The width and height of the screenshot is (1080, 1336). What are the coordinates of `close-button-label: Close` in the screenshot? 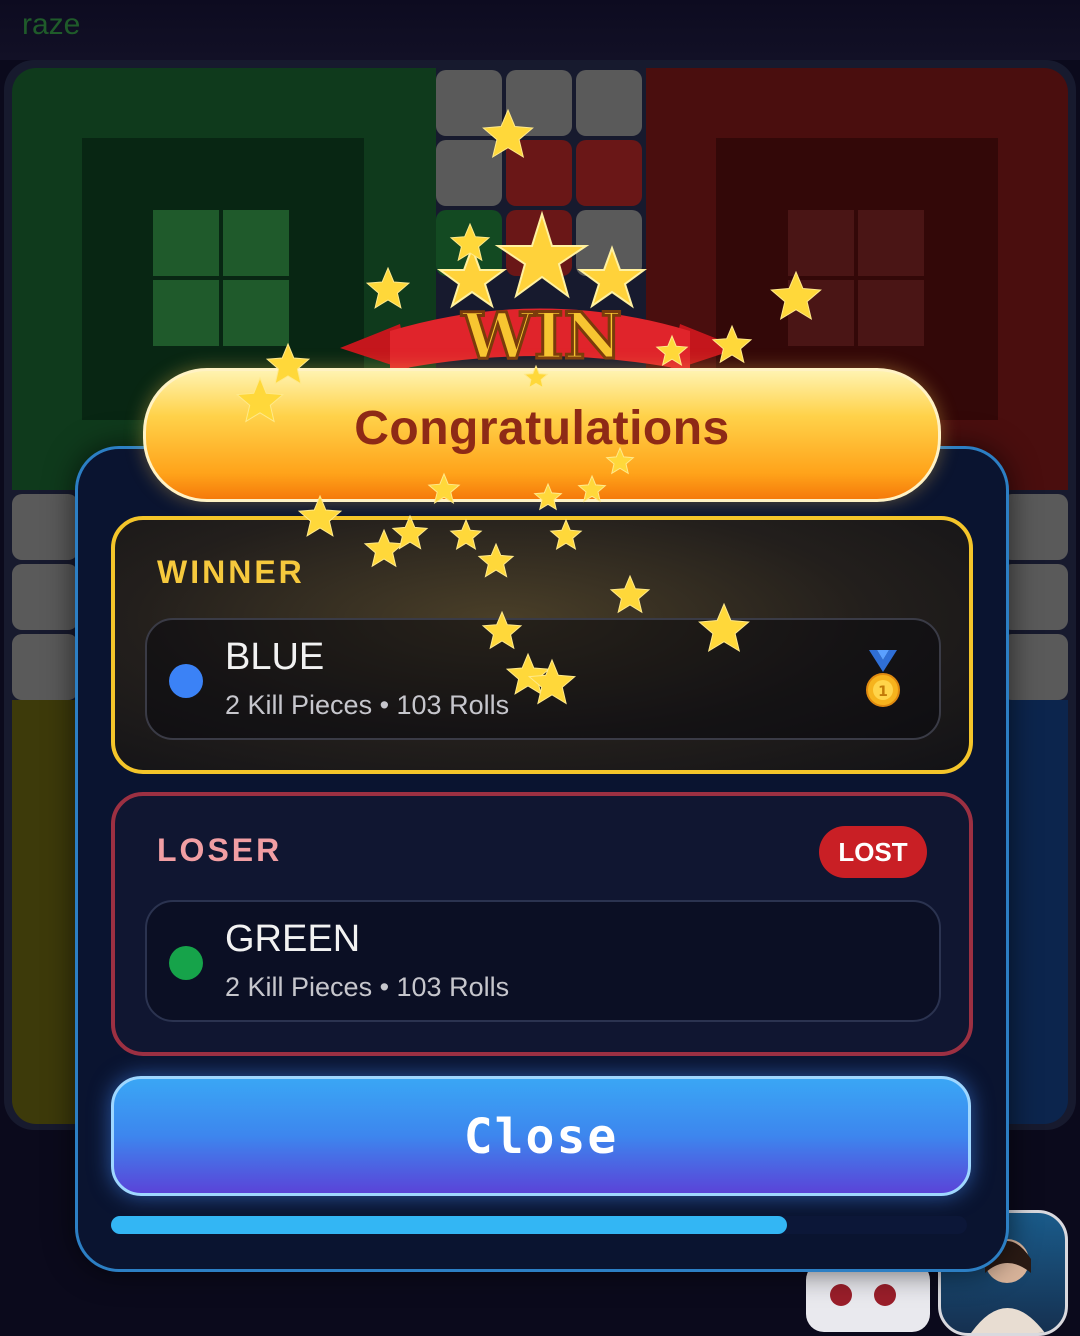 It's located at (541, 1137).